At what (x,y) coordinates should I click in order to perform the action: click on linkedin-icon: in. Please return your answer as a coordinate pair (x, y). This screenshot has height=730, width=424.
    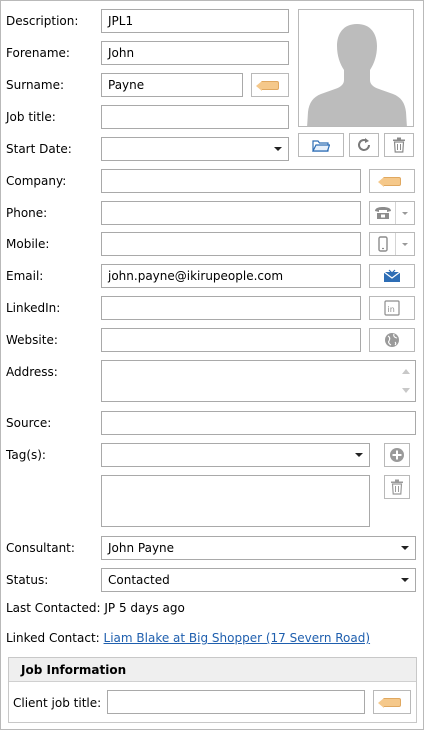
    Looking at the image, I should click on (392, 308).